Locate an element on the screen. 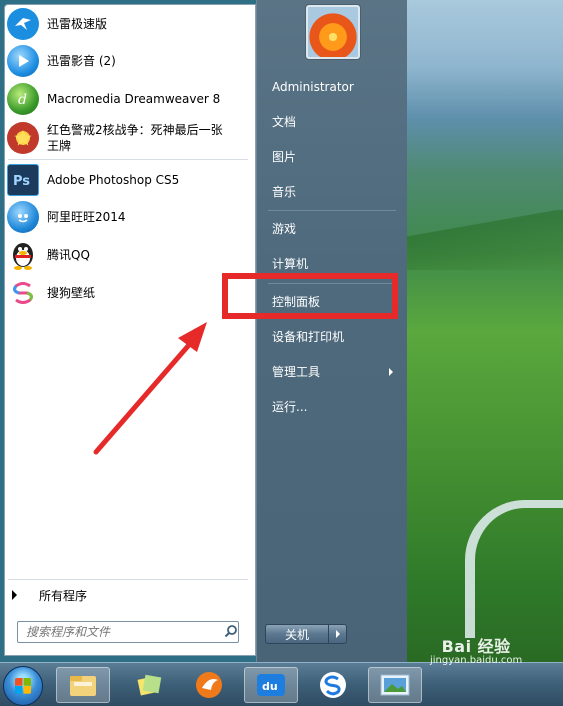 Image resolution: width=563 pixels, height=706 pixels. red-alert-icon is located at coordinates (23, 138).